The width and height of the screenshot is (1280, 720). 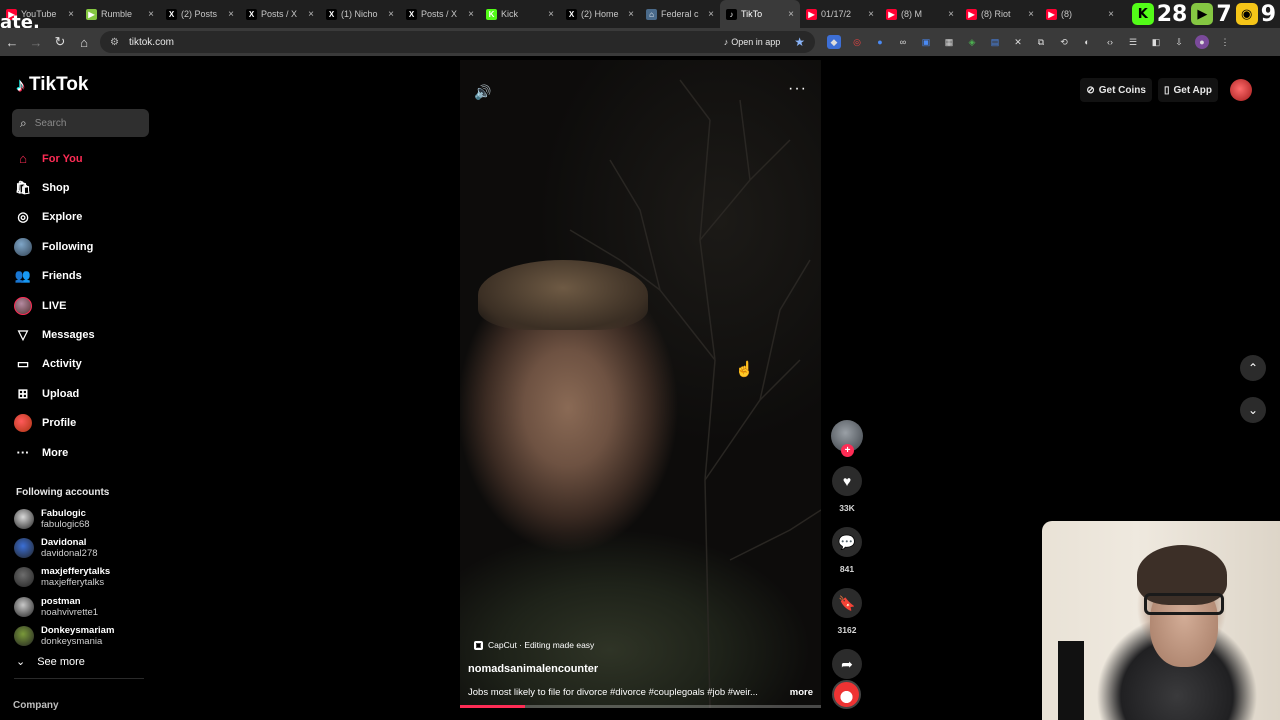 I want to click on browser-tab: X (1) Nicho ×, so click(x=360, y=14).